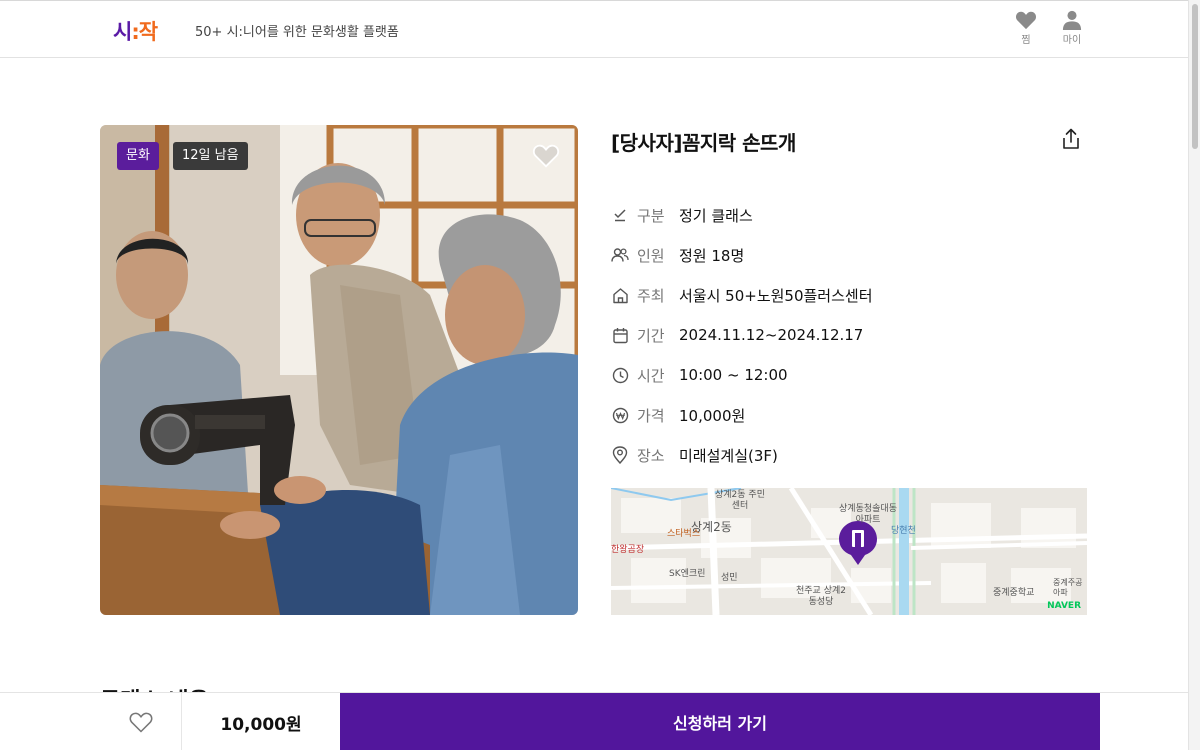  Describe the element at coordinates (297, 32) in the screenshot. I see `site-tagline: 50+ 시:니어를 위한 문화생활 플랫폼` at that location.